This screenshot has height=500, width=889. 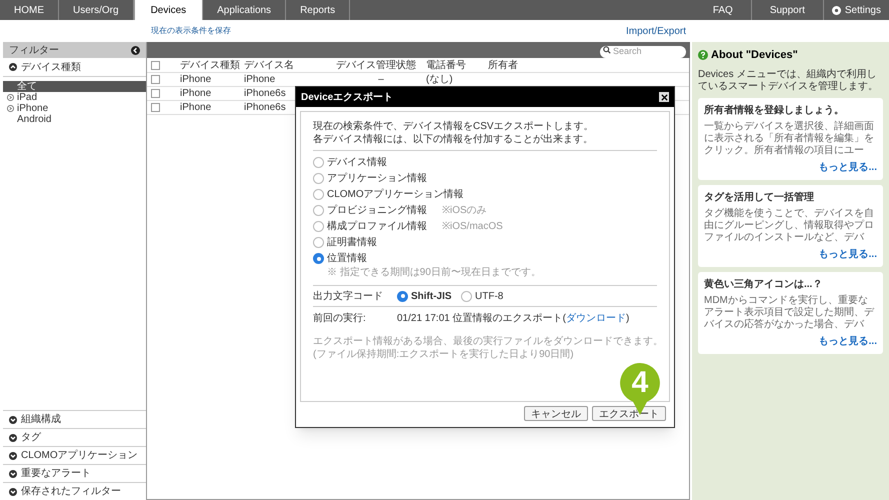 I want to click on last-run-label: 前回の実行:, so click(x=340, y=319).